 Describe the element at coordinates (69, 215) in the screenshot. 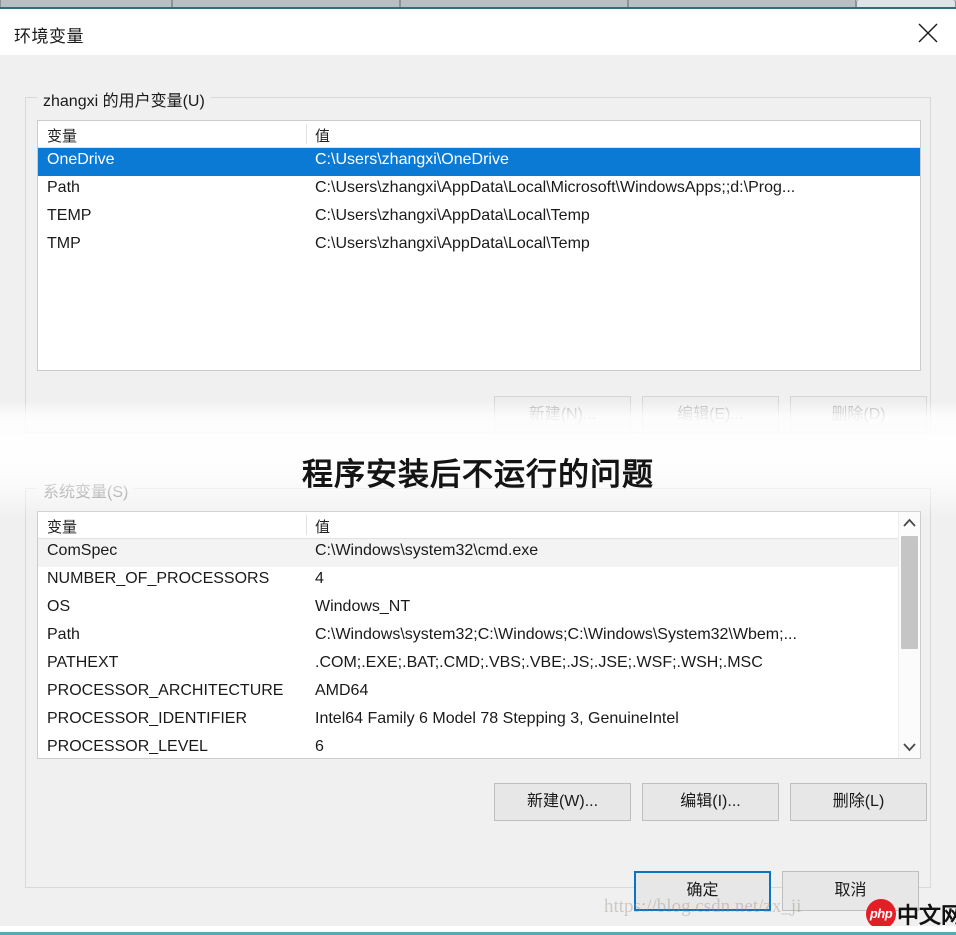

I see `variable-name: TEMP` at that location.